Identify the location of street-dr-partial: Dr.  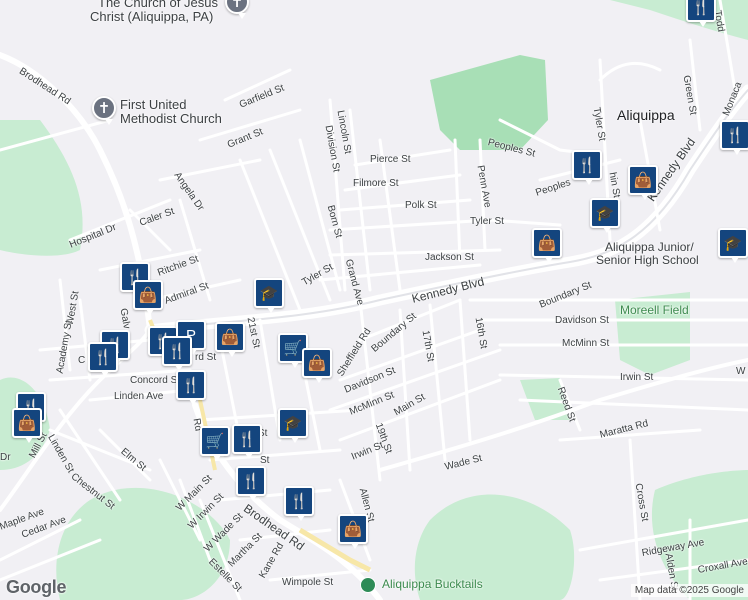
(5, 457).